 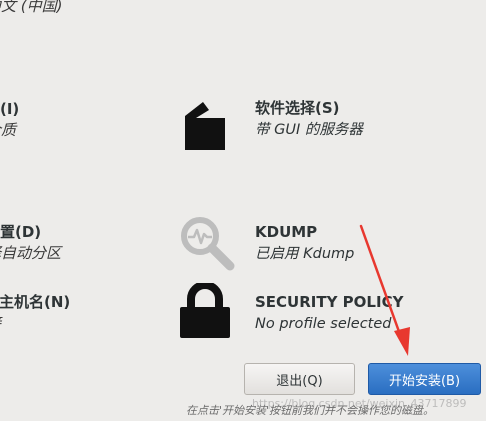 I want to click on installation-source-title: 源(I), so click(x=9, y=109).